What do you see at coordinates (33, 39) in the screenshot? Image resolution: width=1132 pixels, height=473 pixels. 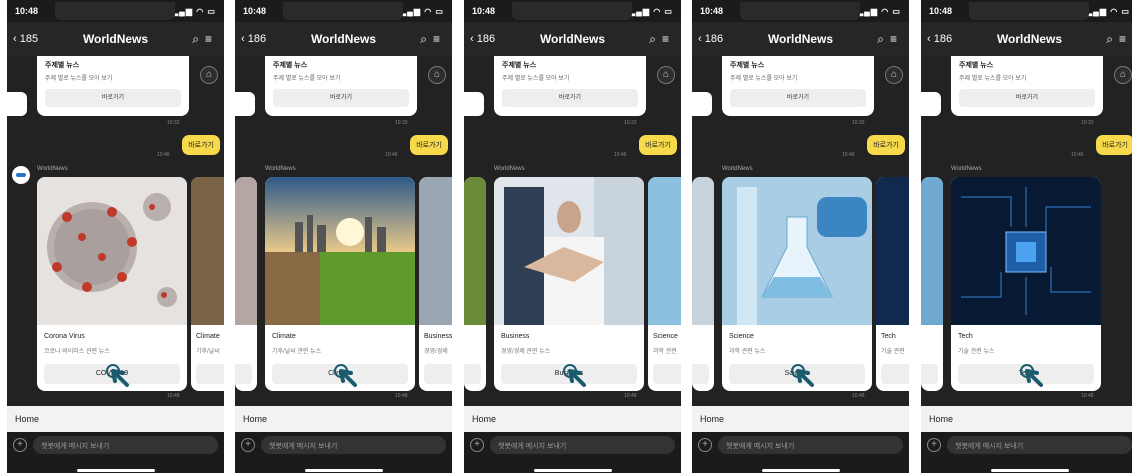 I see `back-button: ‹ 185` at bounding box center [33, 39].